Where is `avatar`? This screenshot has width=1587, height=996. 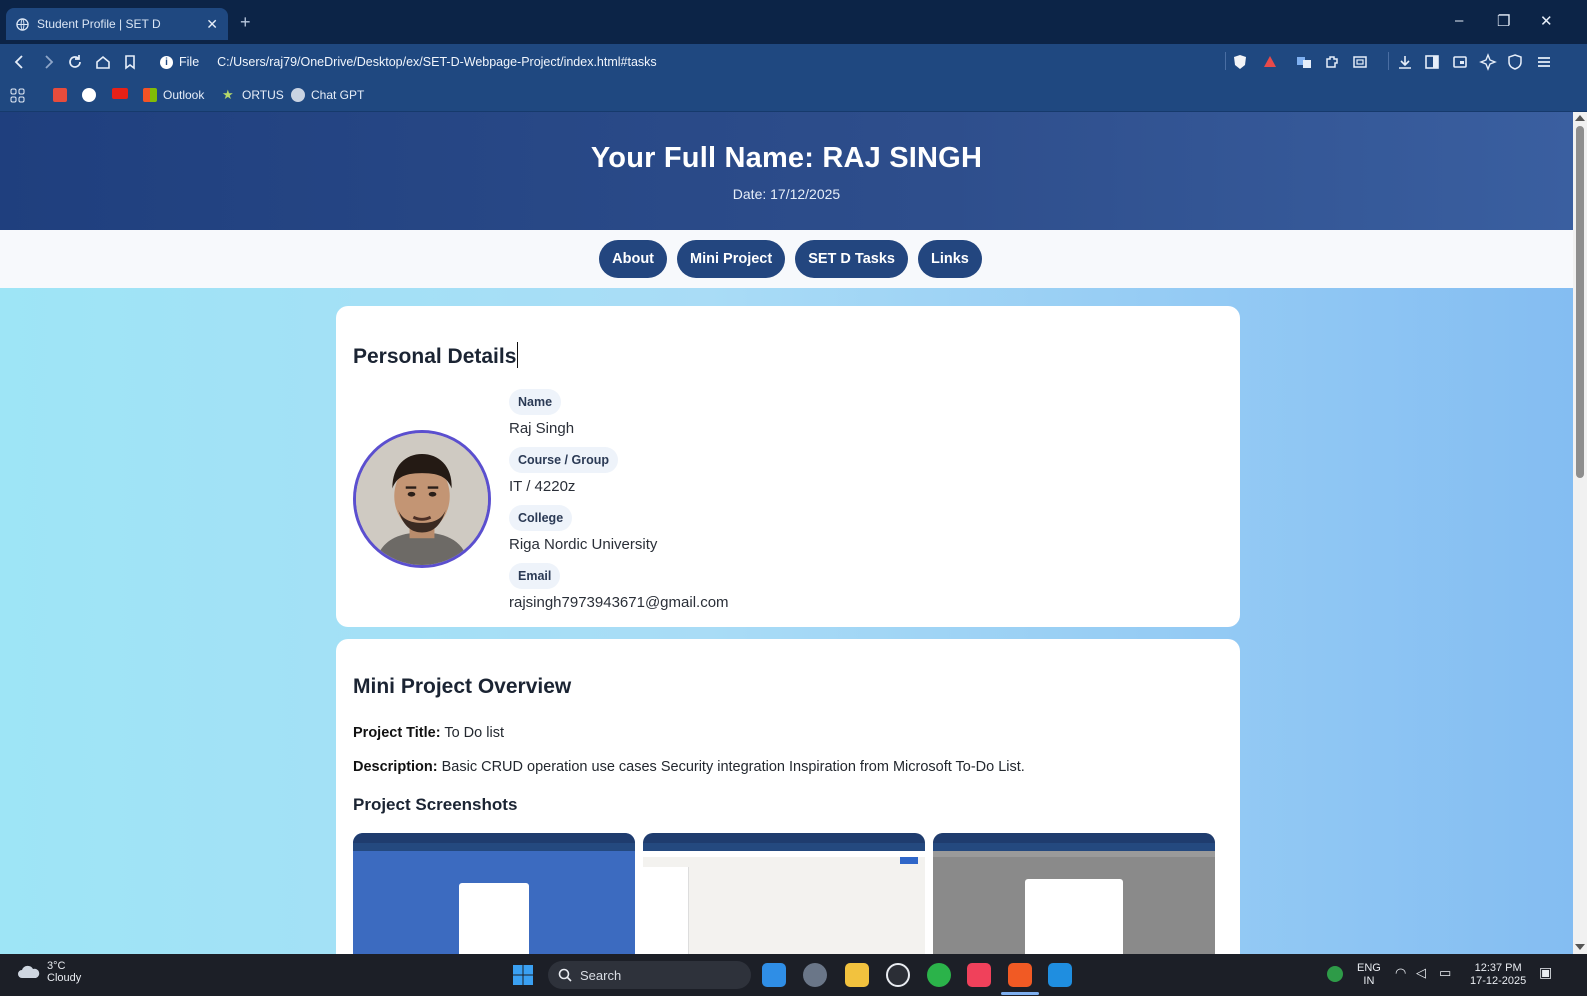 avatar is located at coordinates (422, 499).